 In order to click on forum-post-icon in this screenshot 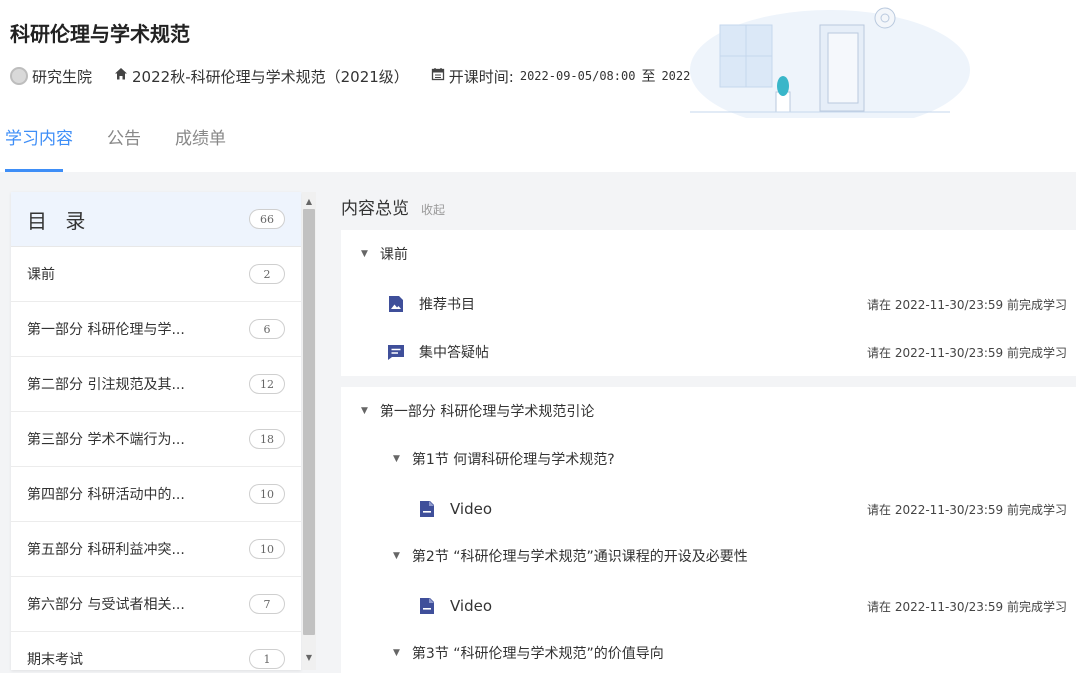, I will do `click(396, 352)`.